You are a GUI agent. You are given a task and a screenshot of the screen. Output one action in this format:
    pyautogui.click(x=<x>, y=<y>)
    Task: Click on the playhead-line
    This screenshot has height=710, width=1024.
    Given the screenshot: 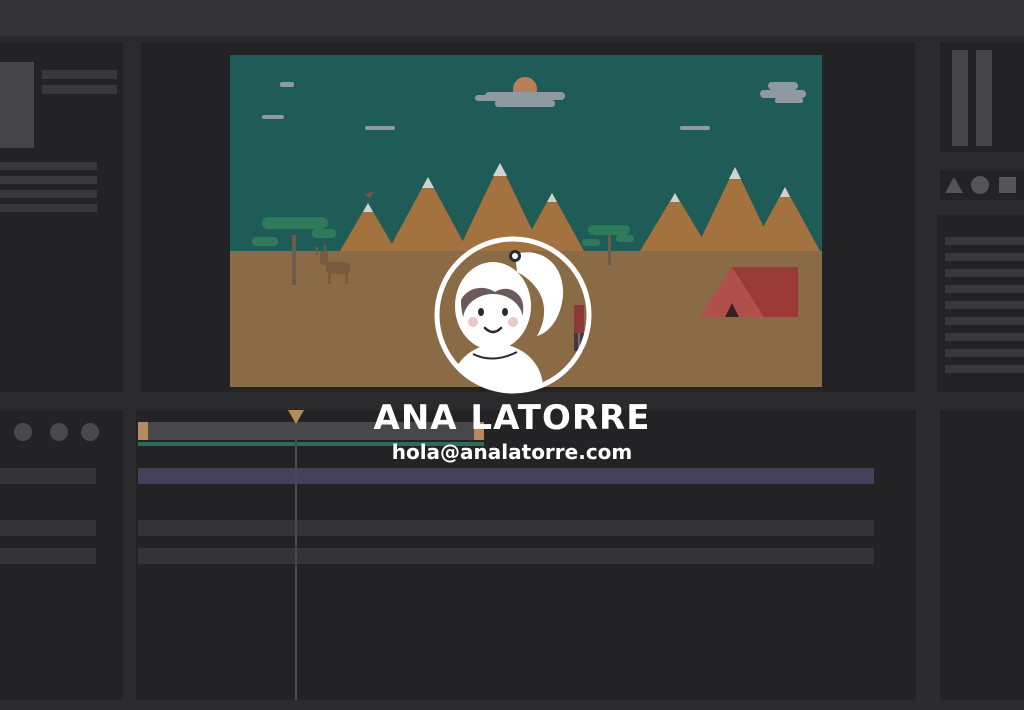 What is the action you would take?
    pyautogui.click(x=296, y=562)
    